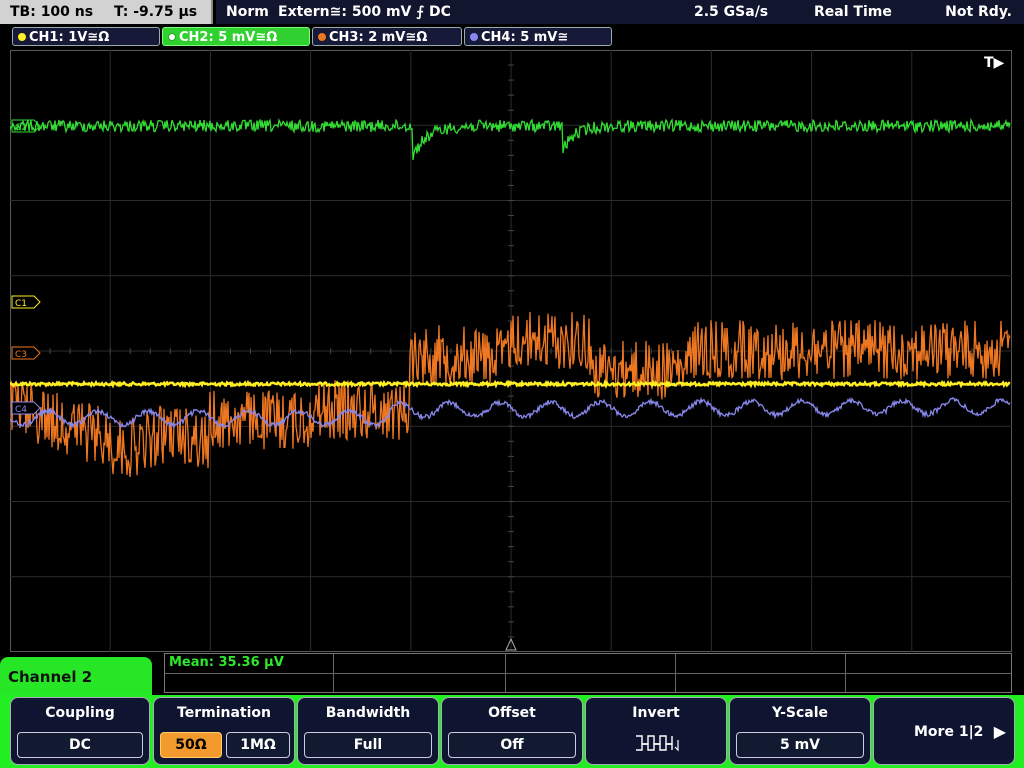 The image size is (1024, 768). I want to click on y-scale-softkey: Y-Scale 5 mV, so click(800, 731).